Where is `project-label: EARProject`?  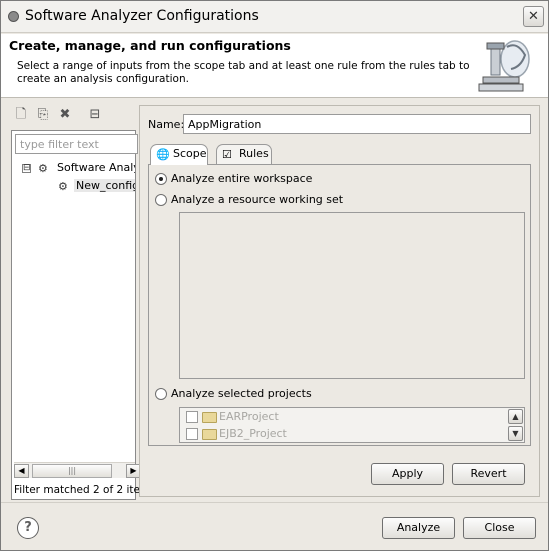
project-label: EARProject is located at coordinates (249, 416).